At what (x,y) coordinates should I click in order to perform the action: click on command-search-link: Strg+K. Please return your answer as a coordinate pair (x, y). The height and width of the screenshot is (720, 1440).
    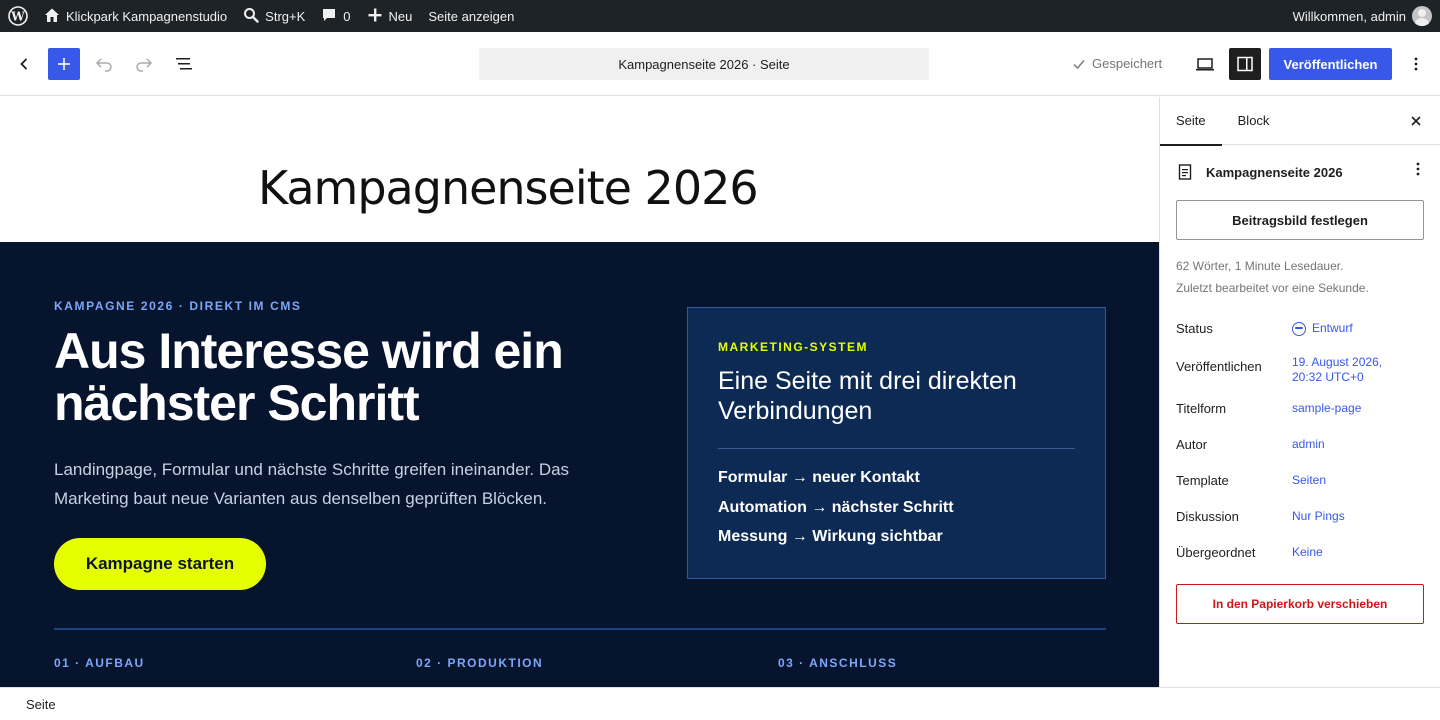
    Looking at the image, I should click on (274, 16).